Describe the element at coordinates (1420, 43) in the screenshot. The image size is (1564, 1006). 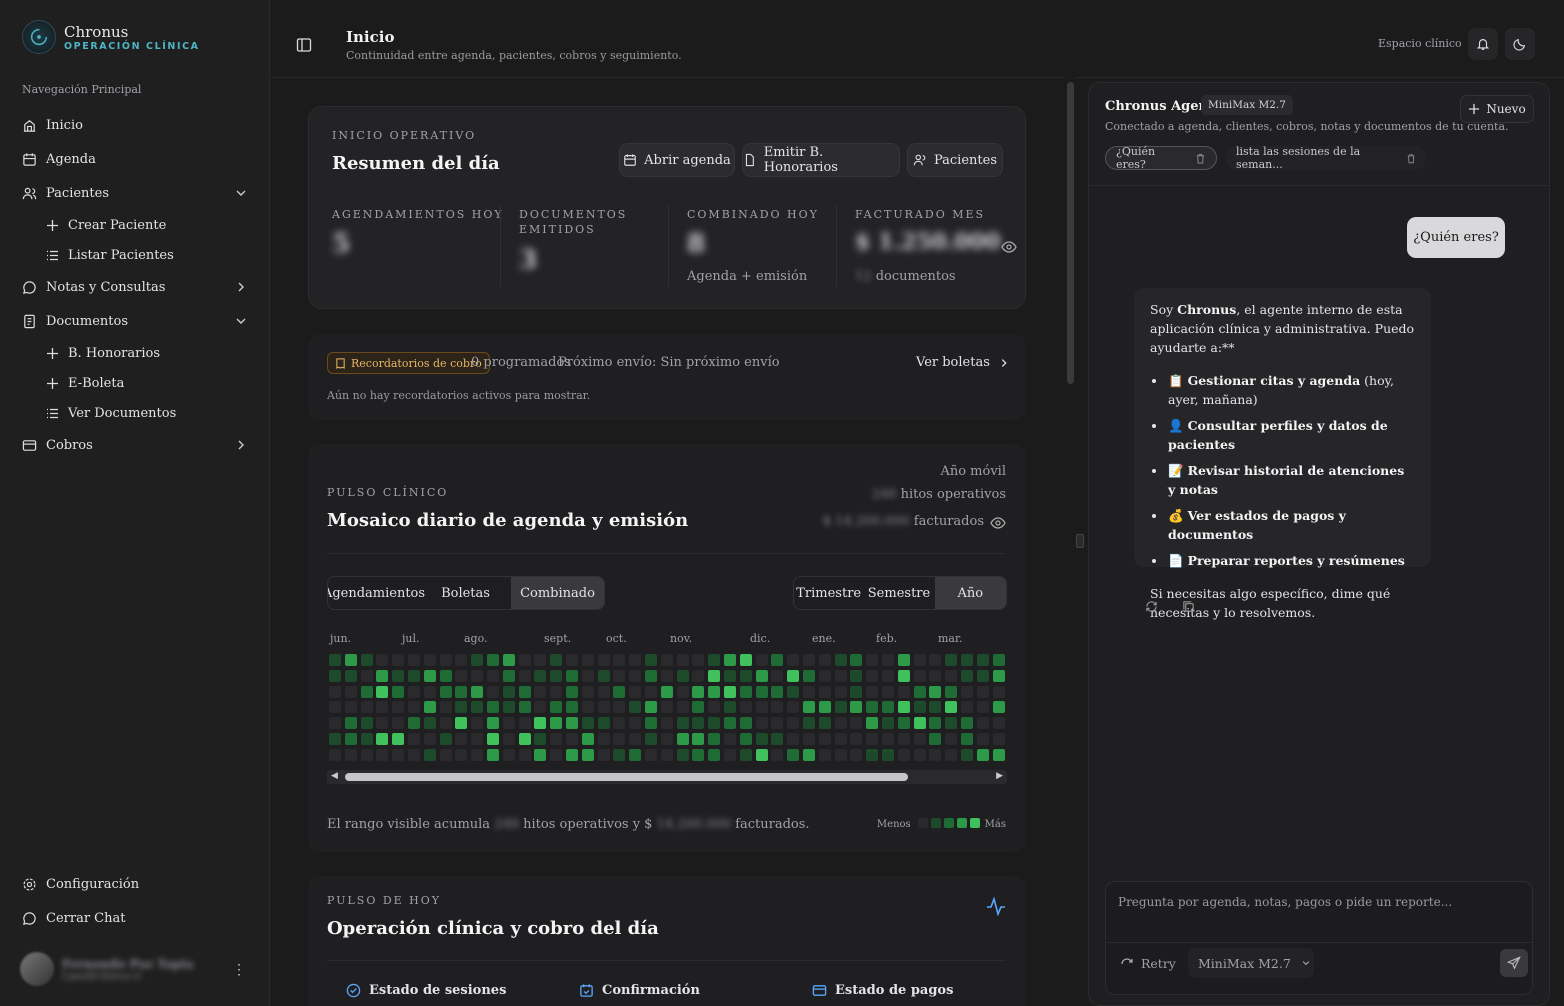
I see `workspace-label: Espacio clínico` at that location.